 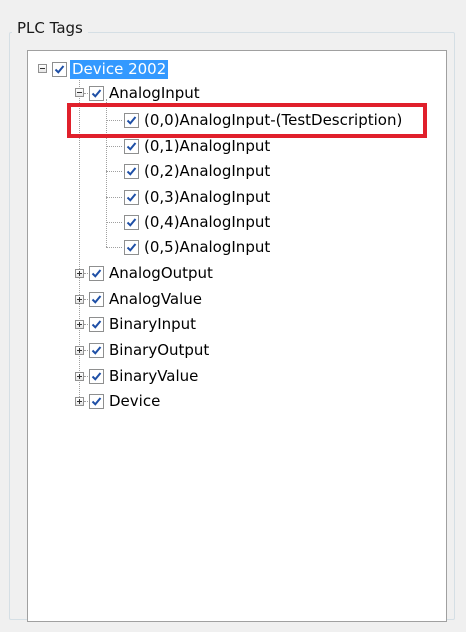 What do you see at coordinates (79, 350) in the screenshot?
I see `expand-binaryoutput-toggle` at bounding box center [79, 350].